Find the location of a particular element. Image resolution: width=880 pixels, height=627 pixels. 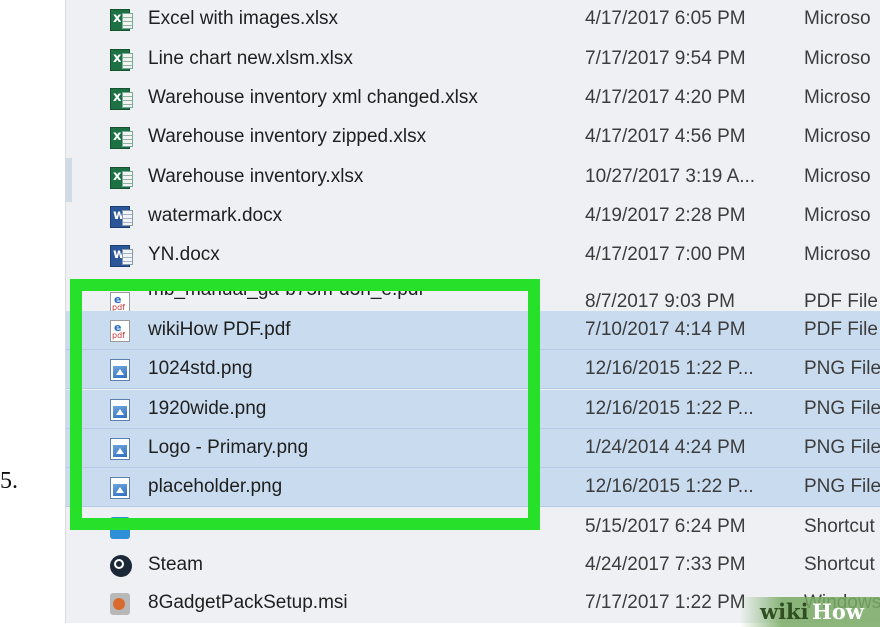

file-name: watermark.docx is located at coordinates (215, 215).